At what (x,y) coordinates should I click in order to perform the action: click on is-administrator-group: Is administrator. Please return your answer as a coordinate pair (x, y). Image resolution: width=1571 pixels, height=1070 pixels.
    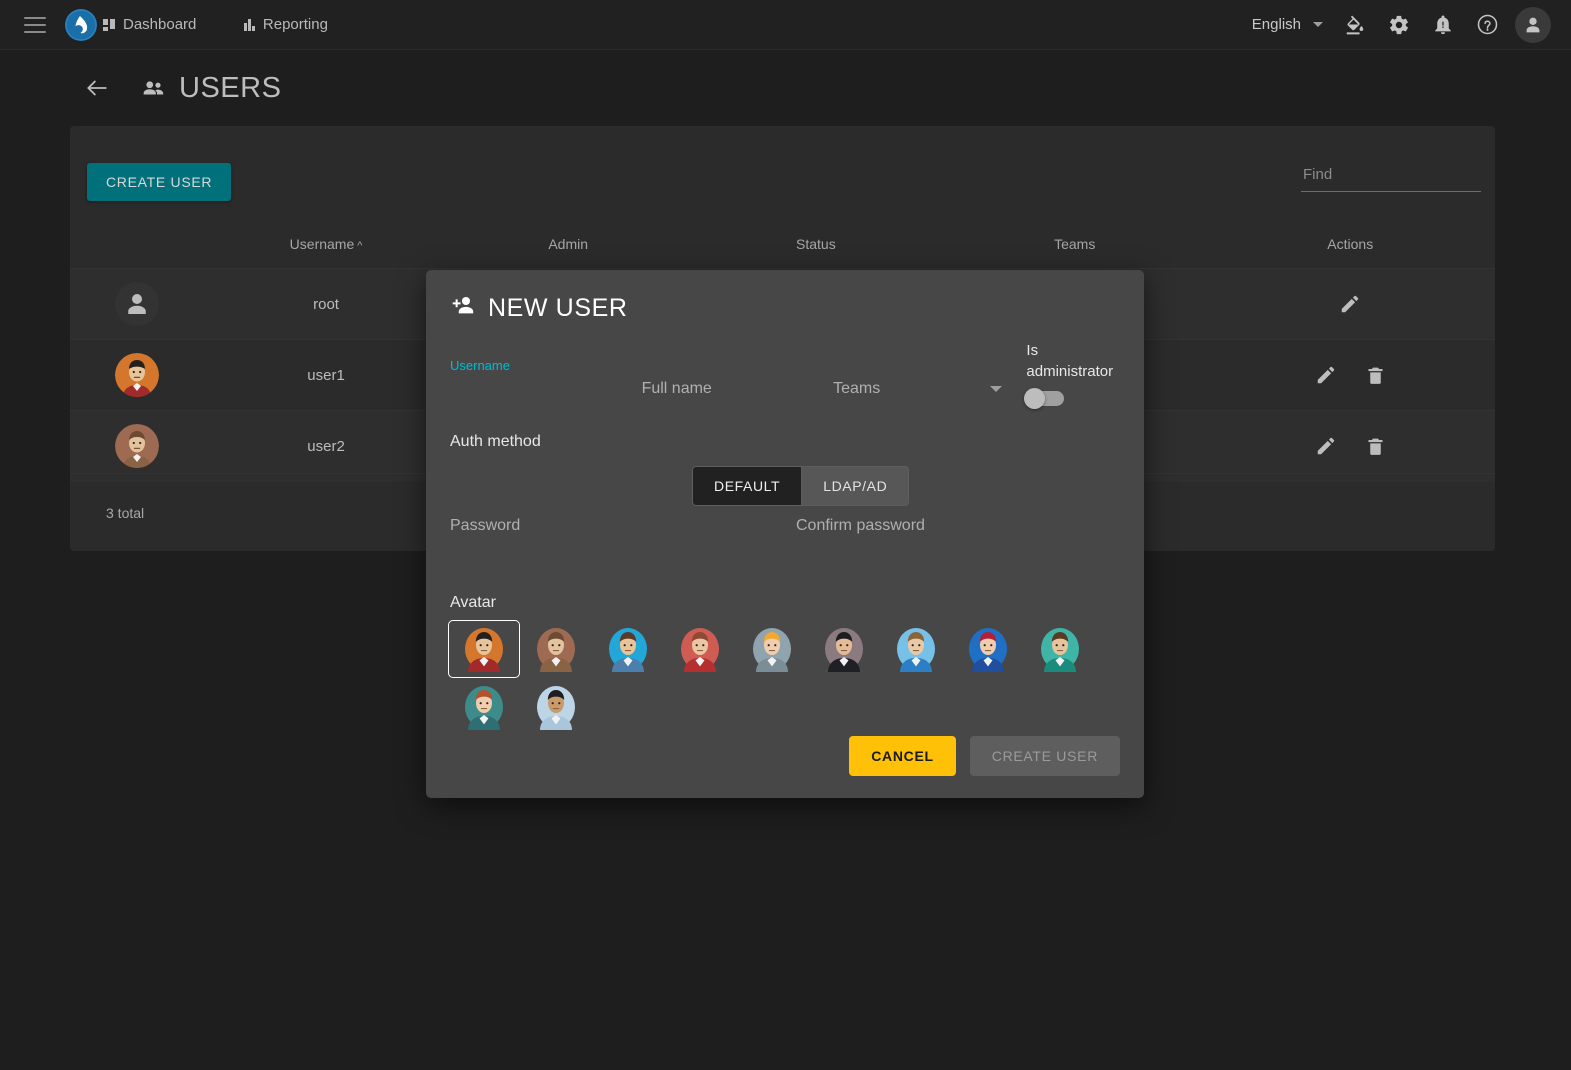
    Looking at the image, I should click on (1073, 374).